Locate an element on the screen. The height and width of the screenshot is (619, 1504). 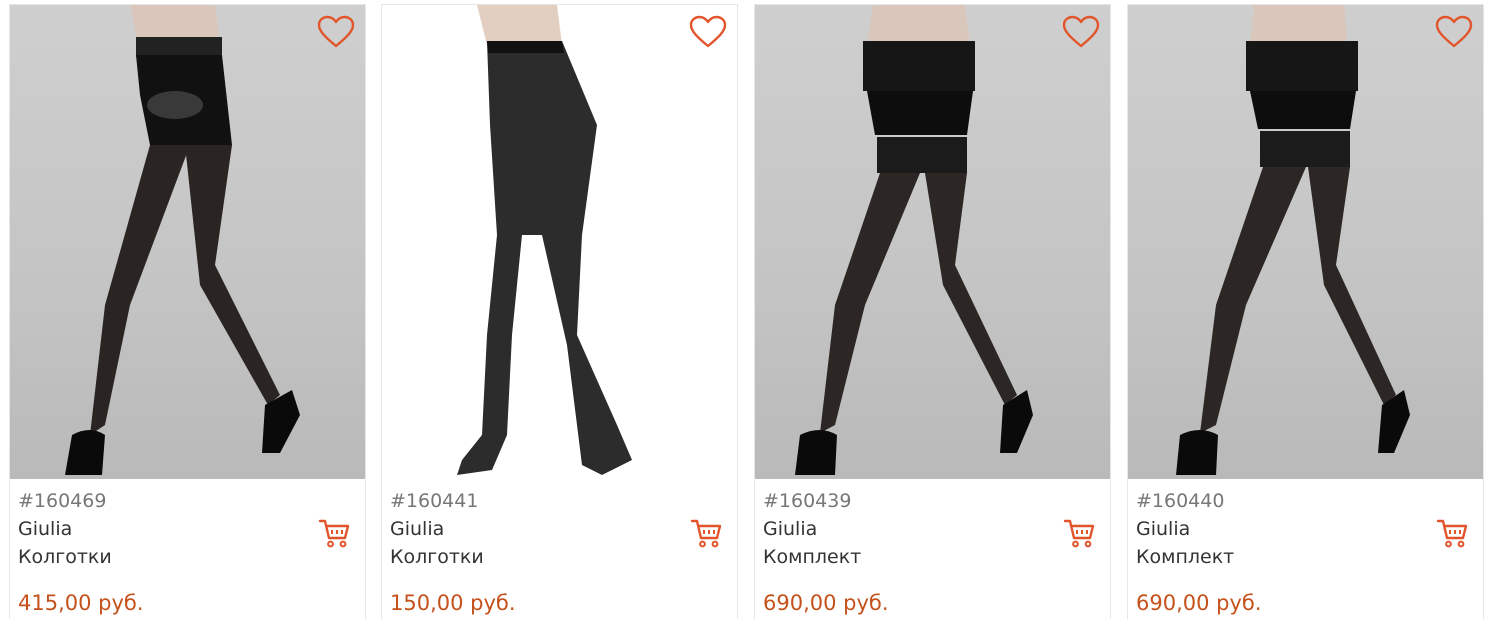
product-price: 150,00 руб. is located at coordinates (453, 603).